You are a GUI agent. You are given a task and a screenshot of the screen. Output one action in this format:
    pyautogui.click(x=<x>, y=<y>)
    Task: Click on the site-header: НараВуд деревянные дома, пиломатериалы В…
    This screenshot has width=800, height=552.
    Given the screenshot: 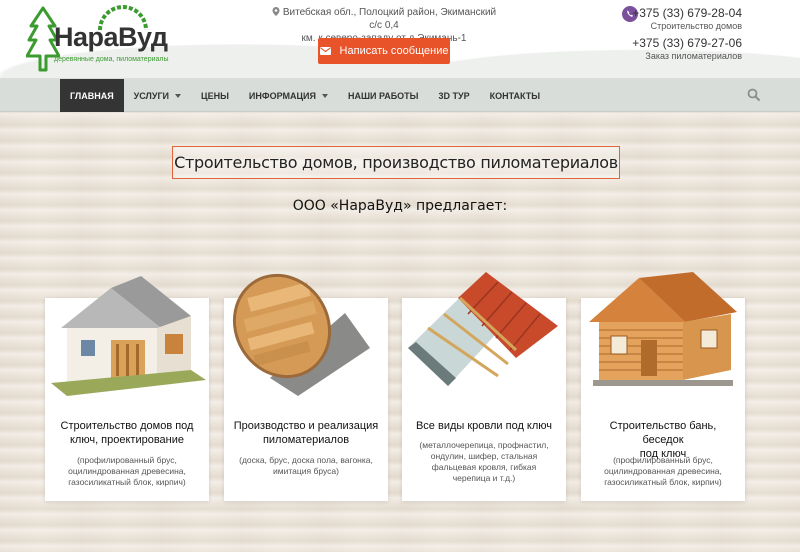 What is the action you would take?
    pyautogui.click(x=400, y=39)
    